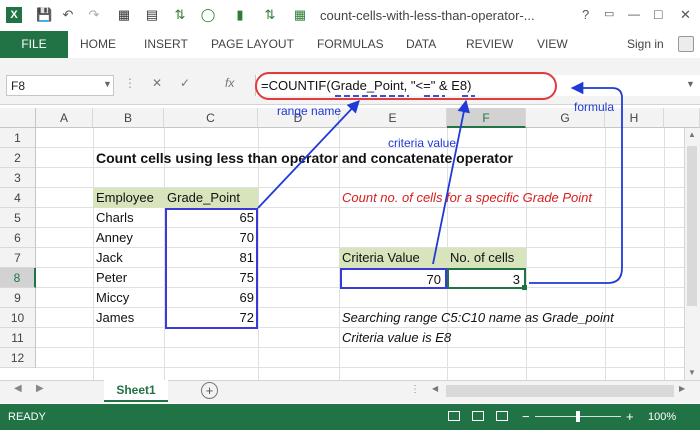 This screenshot has height=430, width=700. I want to click on next-sheet-icon: ▶, so click(40, 388).